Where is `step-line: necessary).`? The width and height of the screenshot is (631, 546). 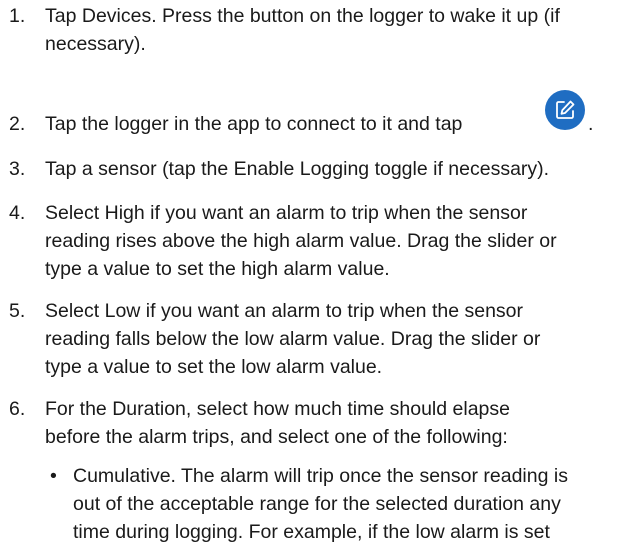
step-line: necessary). is located at coordinates (95, 44).